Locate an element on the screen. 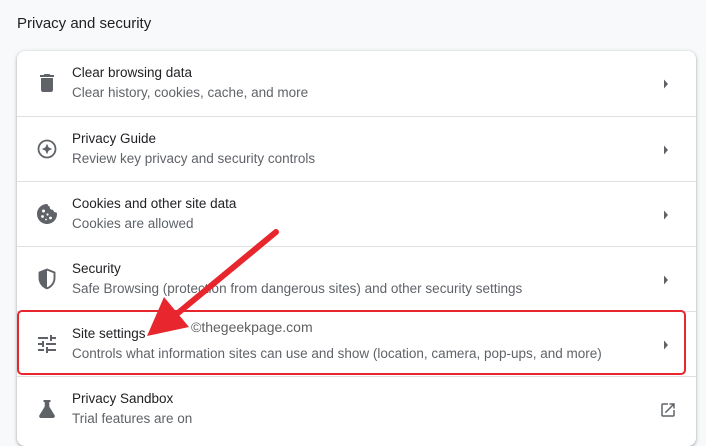  privacy-guide-icon is located at coordinates (47, 149).